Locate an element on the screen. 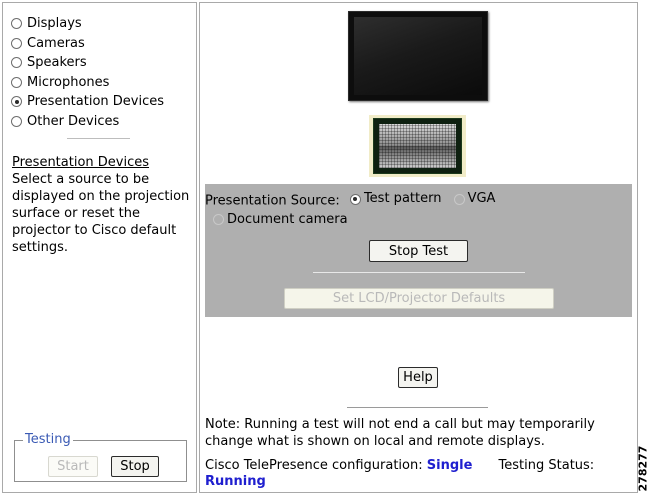 This screenshot has height=502, width=651. help-button: Help is located at coordinates (418, 377).